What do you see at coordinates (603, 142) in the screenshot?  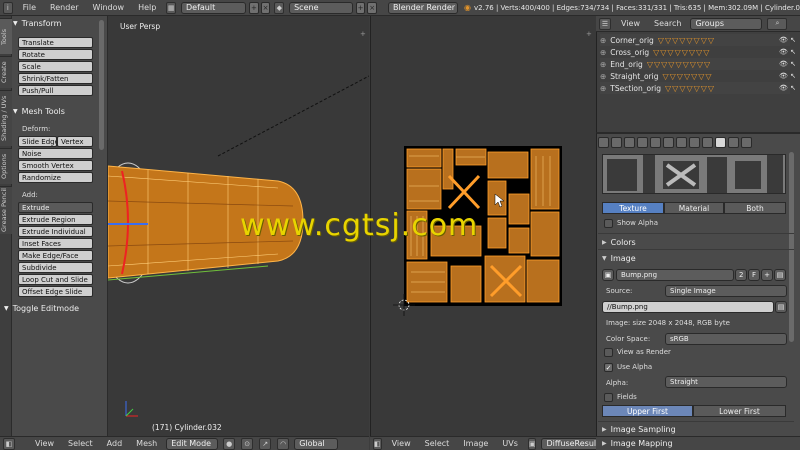 I see `render-tab-icon` at bounding box center [603, 142].